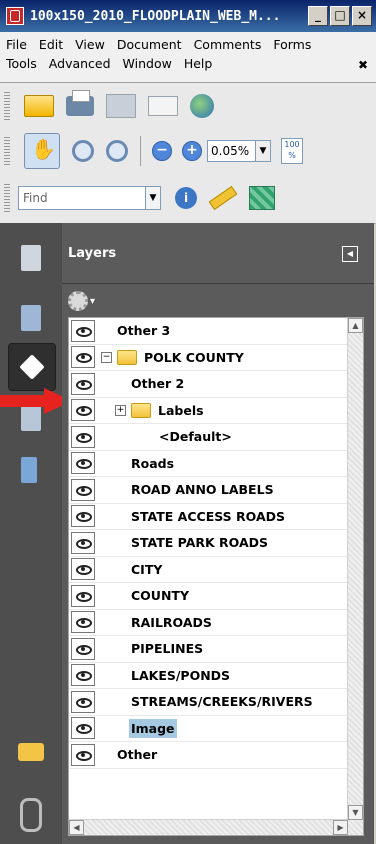 The height and width of the screenshot is (844, 376). What do you see at coordinates (208, 755) in the screenshot?
I see `layer-row: Other` at bounding box center [208, 755].